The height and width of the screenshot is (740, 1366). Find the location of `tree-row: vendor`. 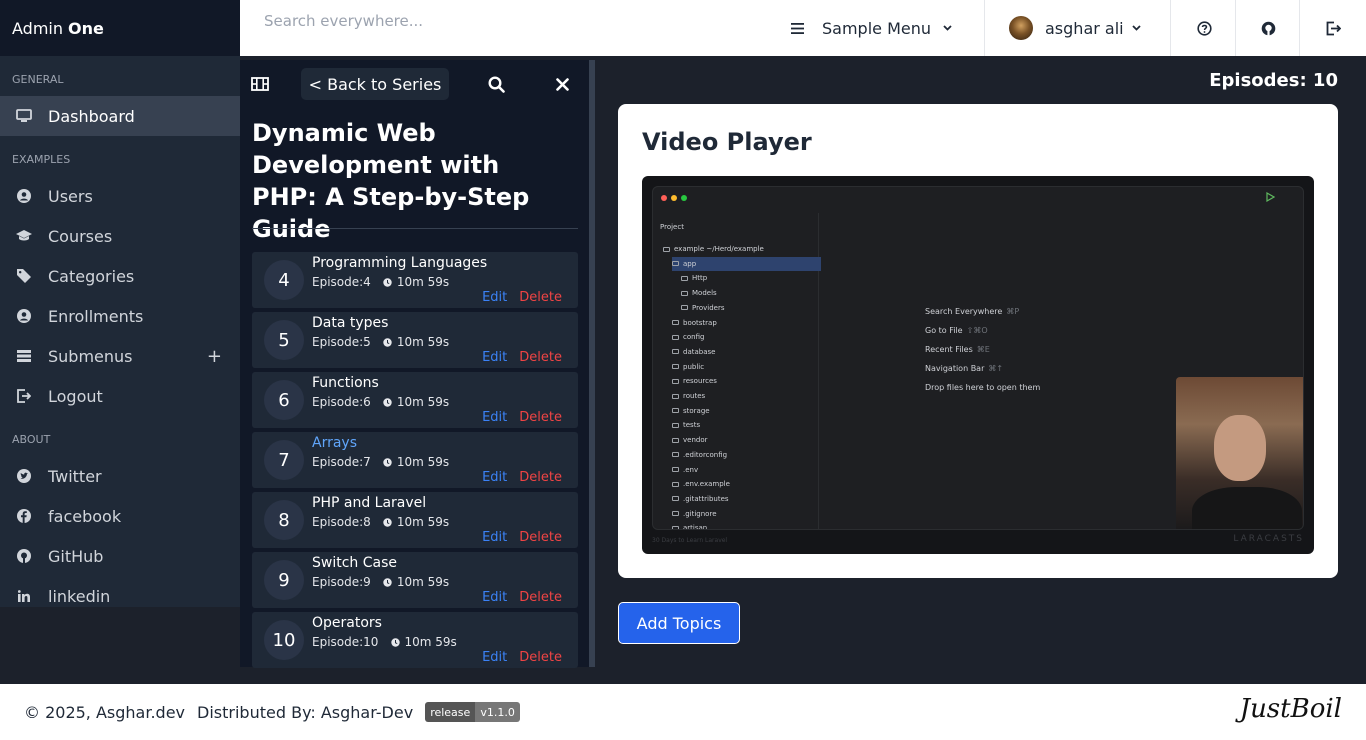

tree-row: vendor is located at coordinates (746, 440).